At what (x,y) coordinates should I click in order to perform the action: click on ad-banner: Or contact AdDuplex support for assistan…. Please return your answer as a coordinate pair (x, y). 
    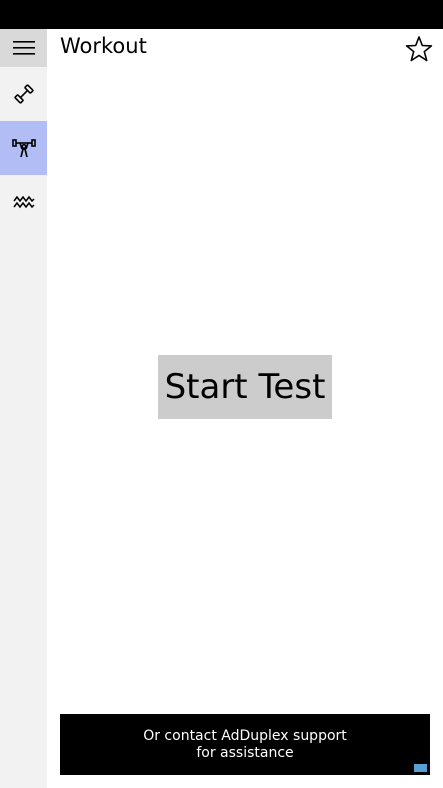
    Looking at the image, I should click on (245, 744).